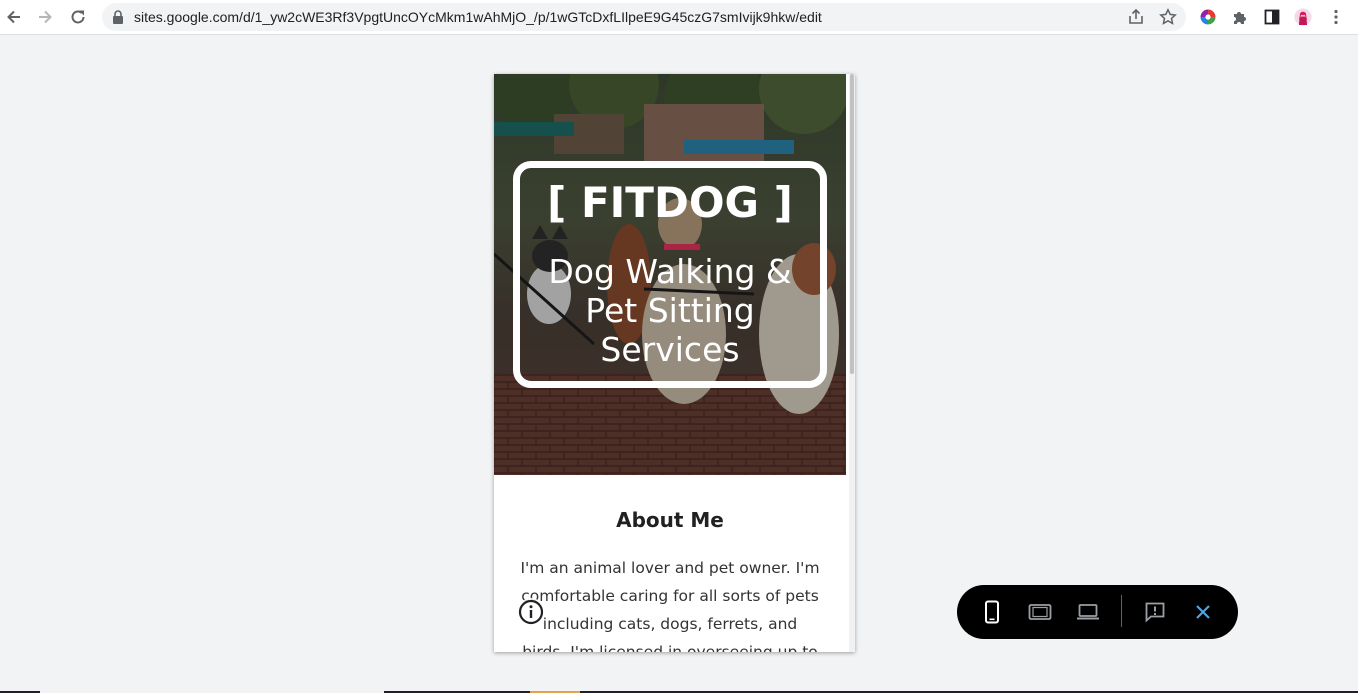  Describe the element at coordinates (670, 202) in the screenshot. I see `site-title: [ FITDOG ]` at that location.